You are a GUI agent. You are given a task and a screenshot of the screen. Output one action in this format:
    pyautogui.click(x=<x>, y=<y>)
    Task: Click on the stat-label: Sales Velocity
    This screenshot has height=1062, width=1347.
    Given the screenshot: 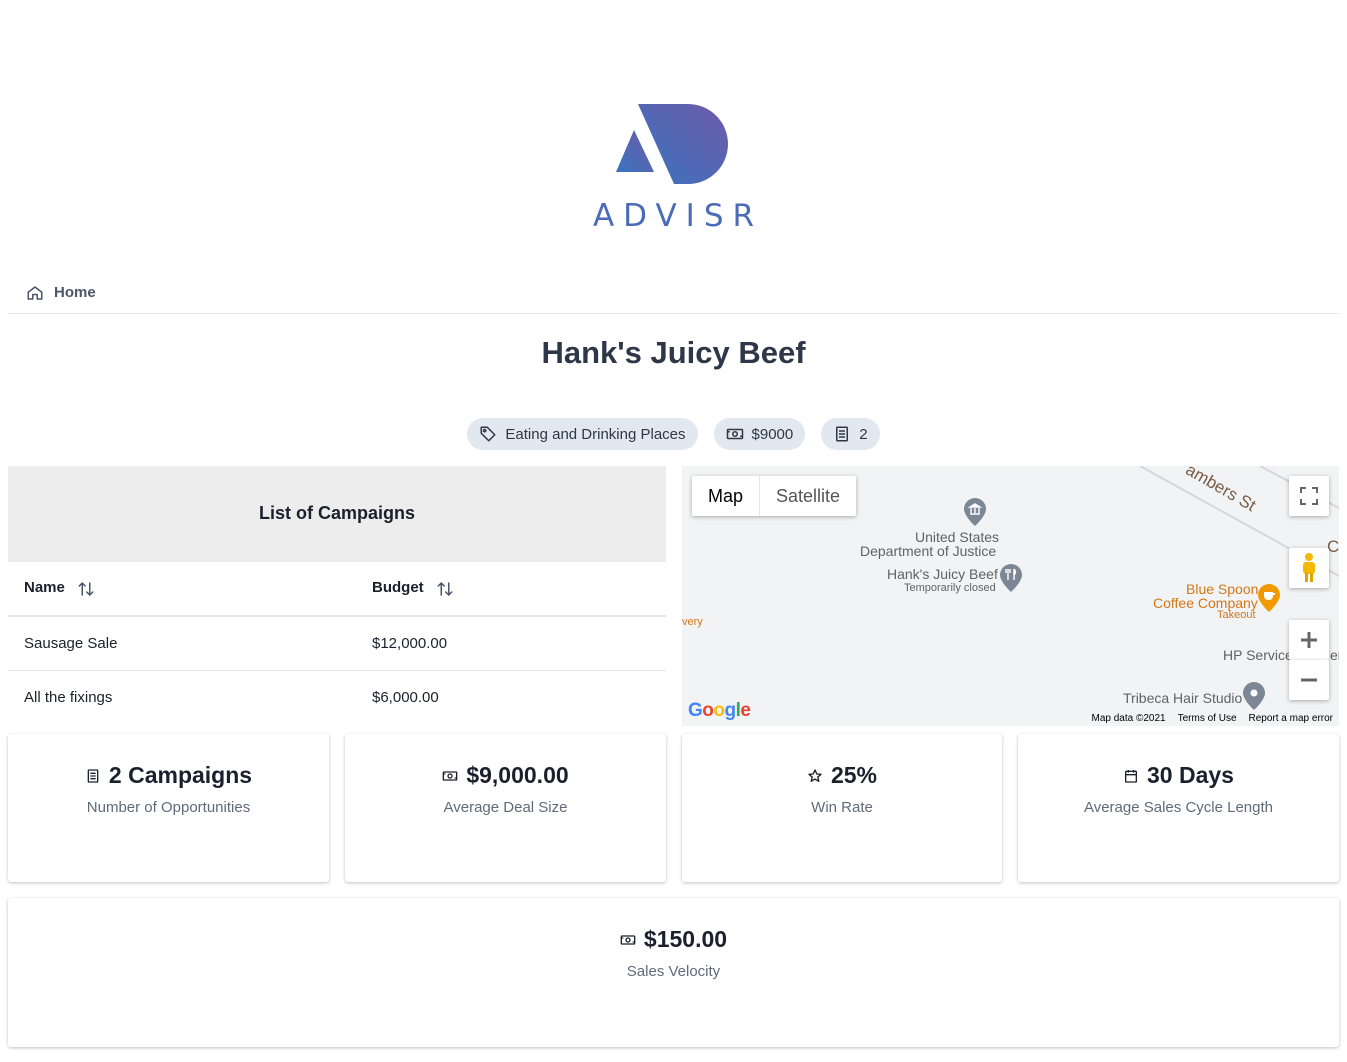 What is the action you would take?
    pyautogui.click(x=673, y=971)
    